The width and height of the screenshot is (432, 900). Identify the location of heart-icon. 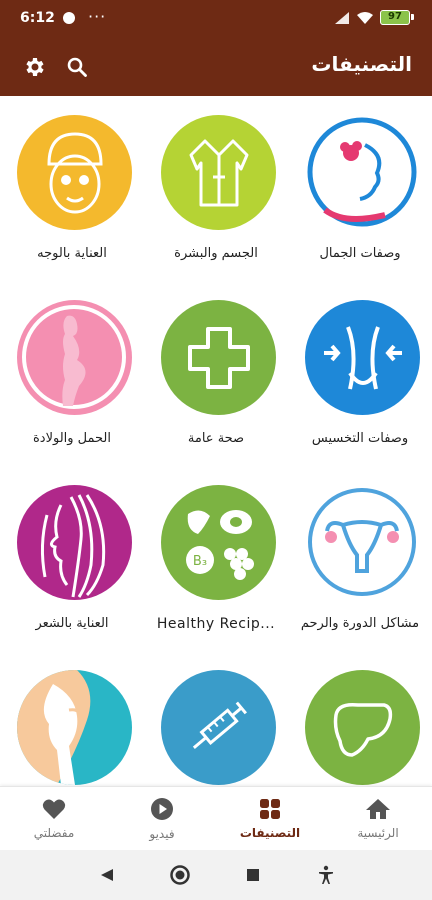
(54, 809).